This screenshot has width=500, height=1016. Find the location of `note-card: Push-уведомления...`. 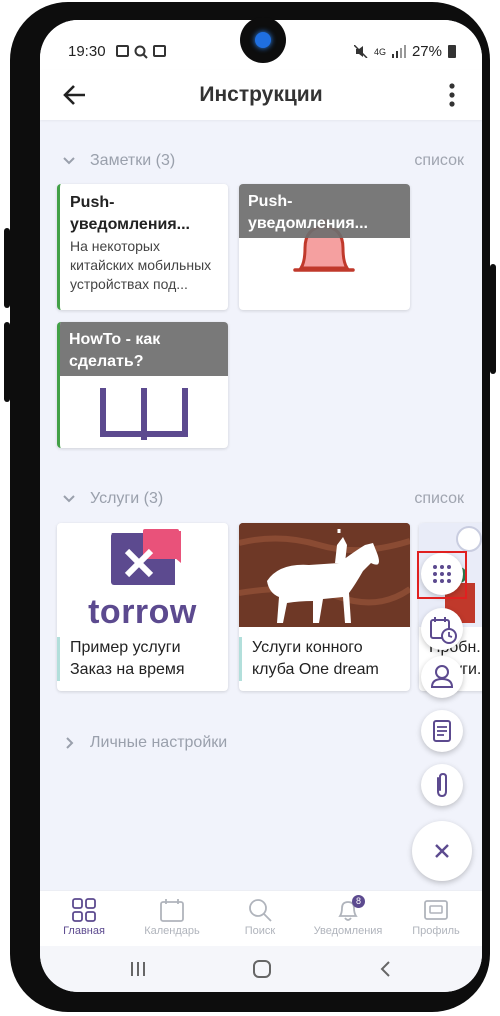

note-card: Push-уведомления... is located at coordinates (324, 247).